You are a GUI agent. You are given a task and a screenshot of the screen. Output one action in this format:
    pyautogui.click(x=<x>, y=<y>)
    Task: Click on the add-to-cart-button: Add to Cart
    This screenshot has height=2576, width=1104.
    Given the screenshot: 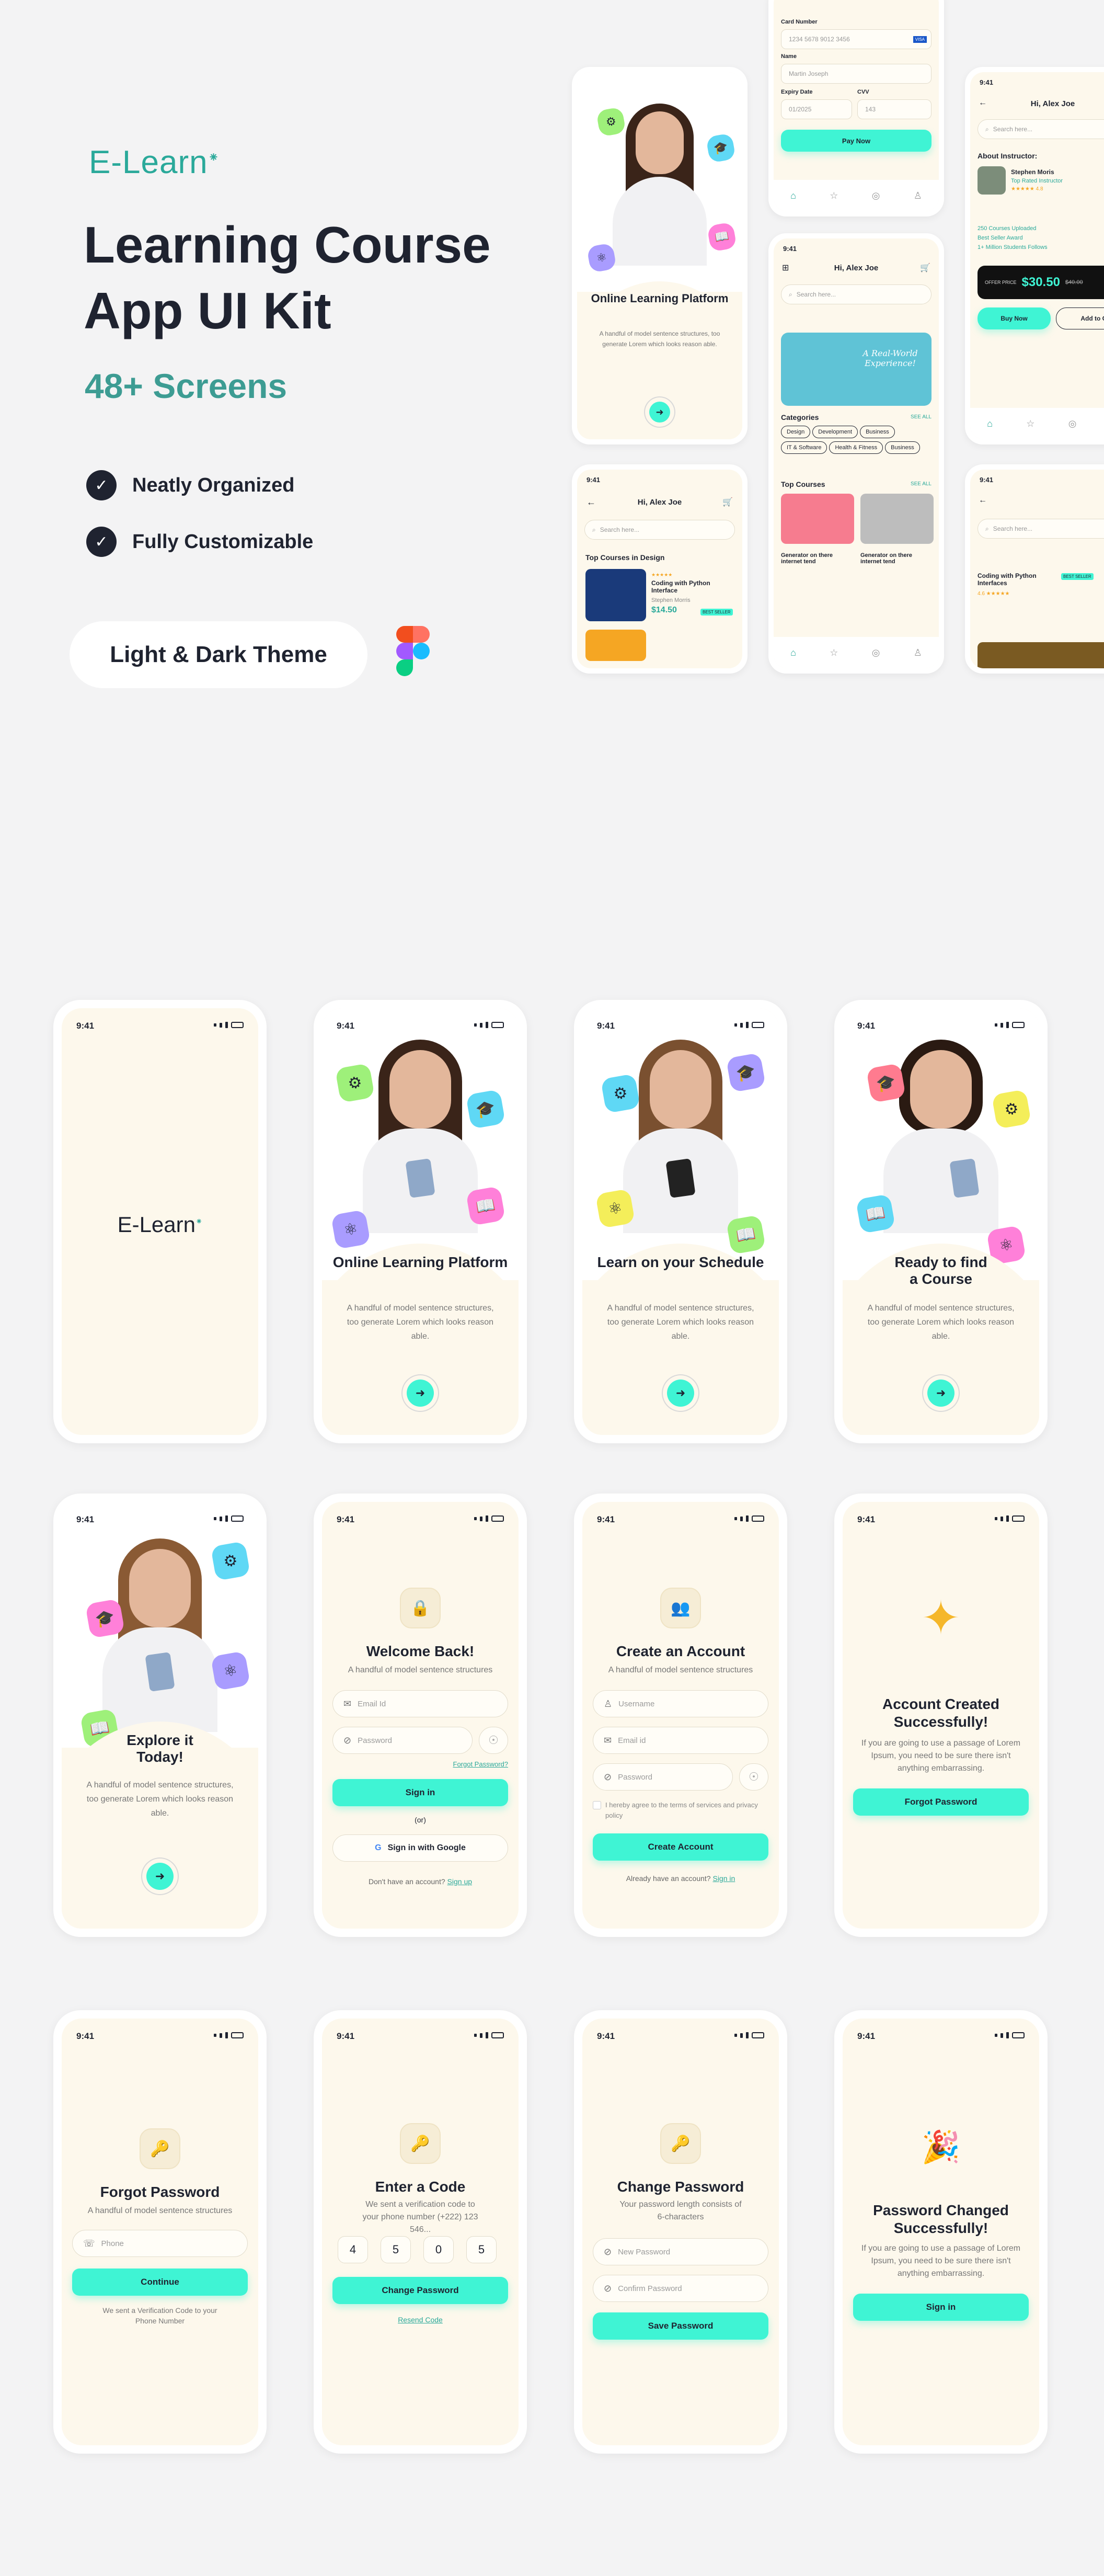 What is the action you would take?
    pyautogui.click(x=1080, y=318)
    